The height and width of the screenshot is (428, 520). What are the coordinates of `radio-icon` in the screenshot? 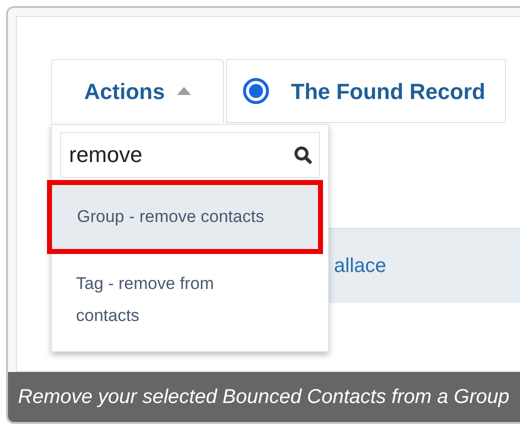 It's located at (256, 91).